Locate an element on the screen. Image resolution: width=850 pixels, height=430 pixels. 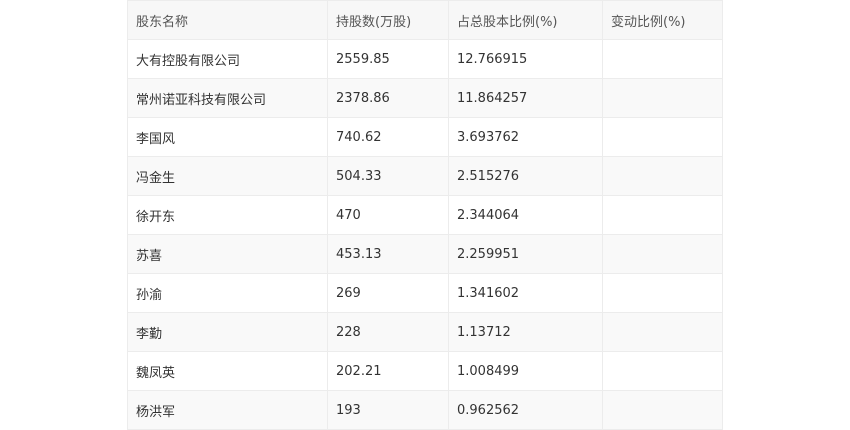
cell-shares-held: 504.33 is located at coordinates (388, 176).